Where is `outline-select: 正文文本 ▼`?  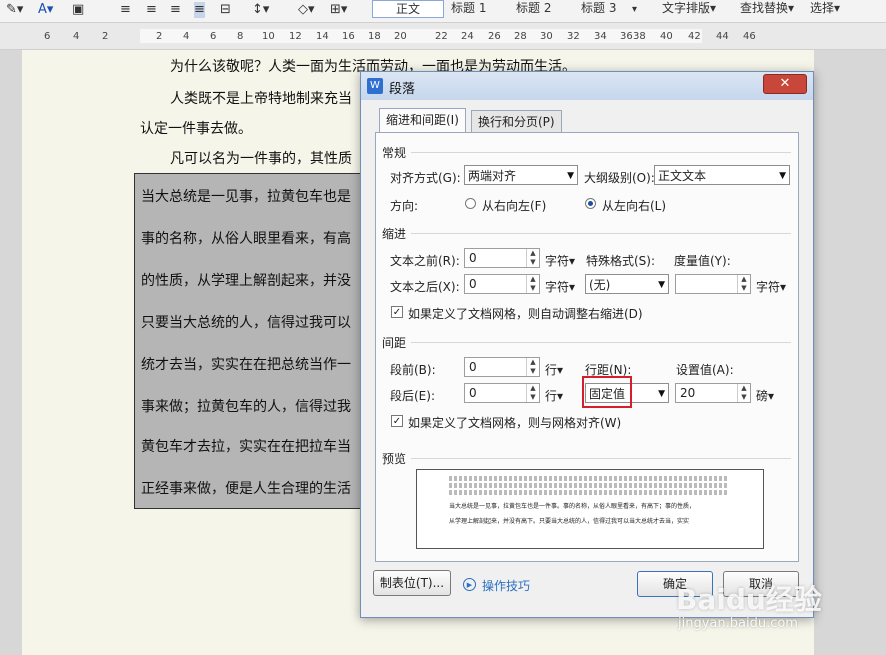 outline-select: 正文文本 ▼ is located at coordinates (722, 175).